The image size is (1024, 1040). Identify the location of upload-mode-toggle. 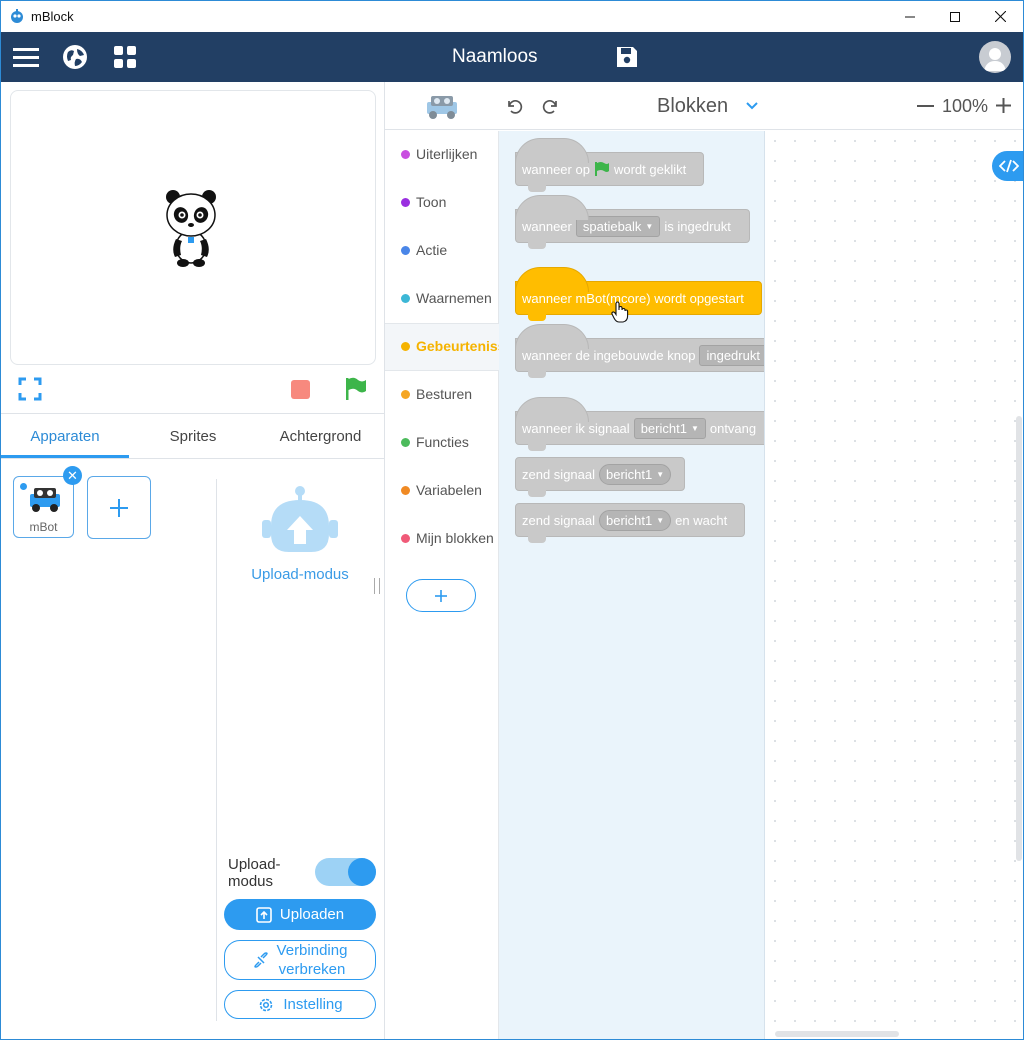
(345, 872).